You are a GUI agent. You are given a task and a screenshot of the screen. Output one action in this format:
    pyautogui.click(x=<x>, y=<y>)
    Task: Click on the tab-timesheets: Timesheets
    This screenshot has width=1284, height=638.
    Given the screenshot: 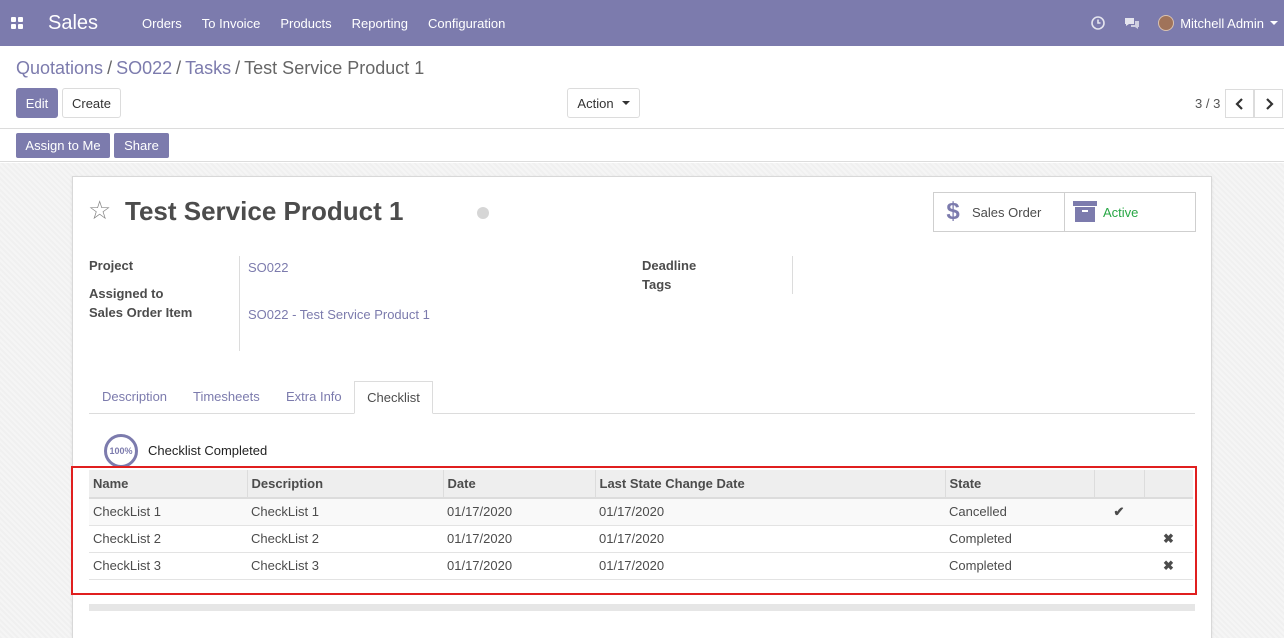 What is the action you would take?
    pyautogui.click(x=226, y=396)
    